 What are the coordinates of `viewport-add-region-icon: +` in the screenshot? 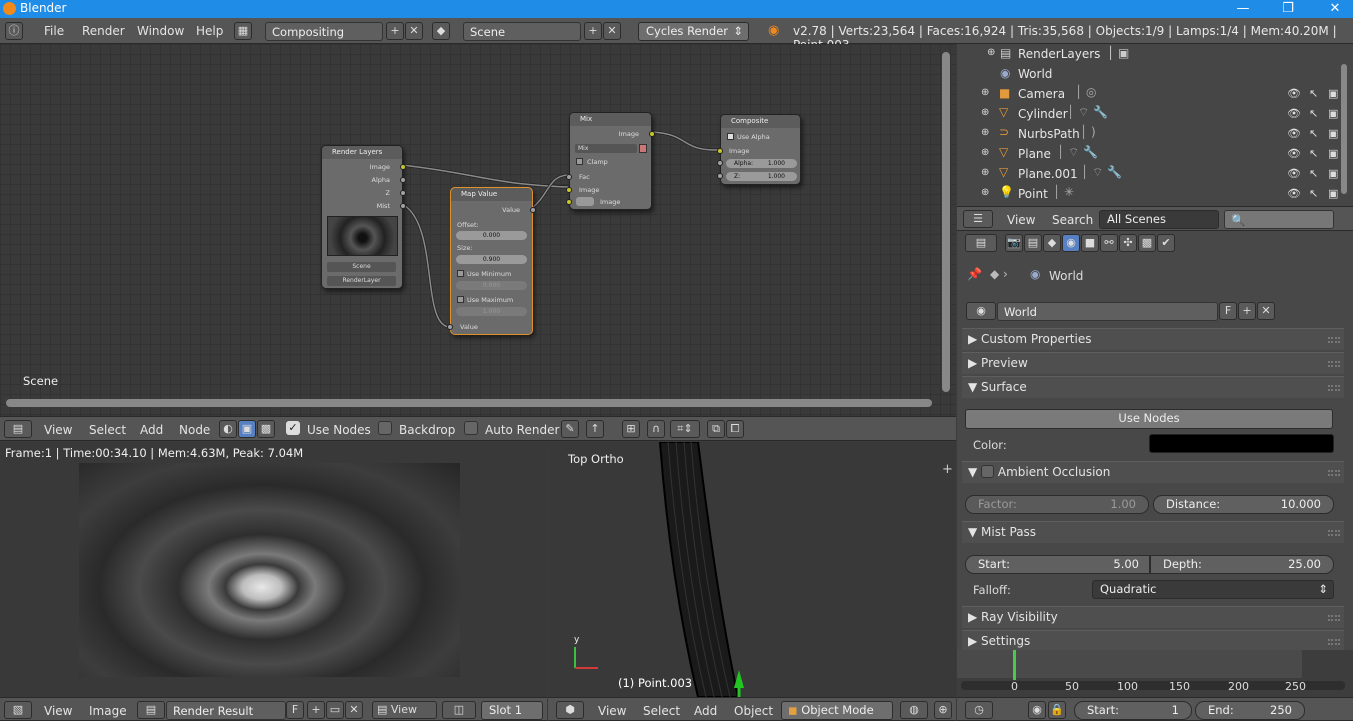 It's located at (947, 469).